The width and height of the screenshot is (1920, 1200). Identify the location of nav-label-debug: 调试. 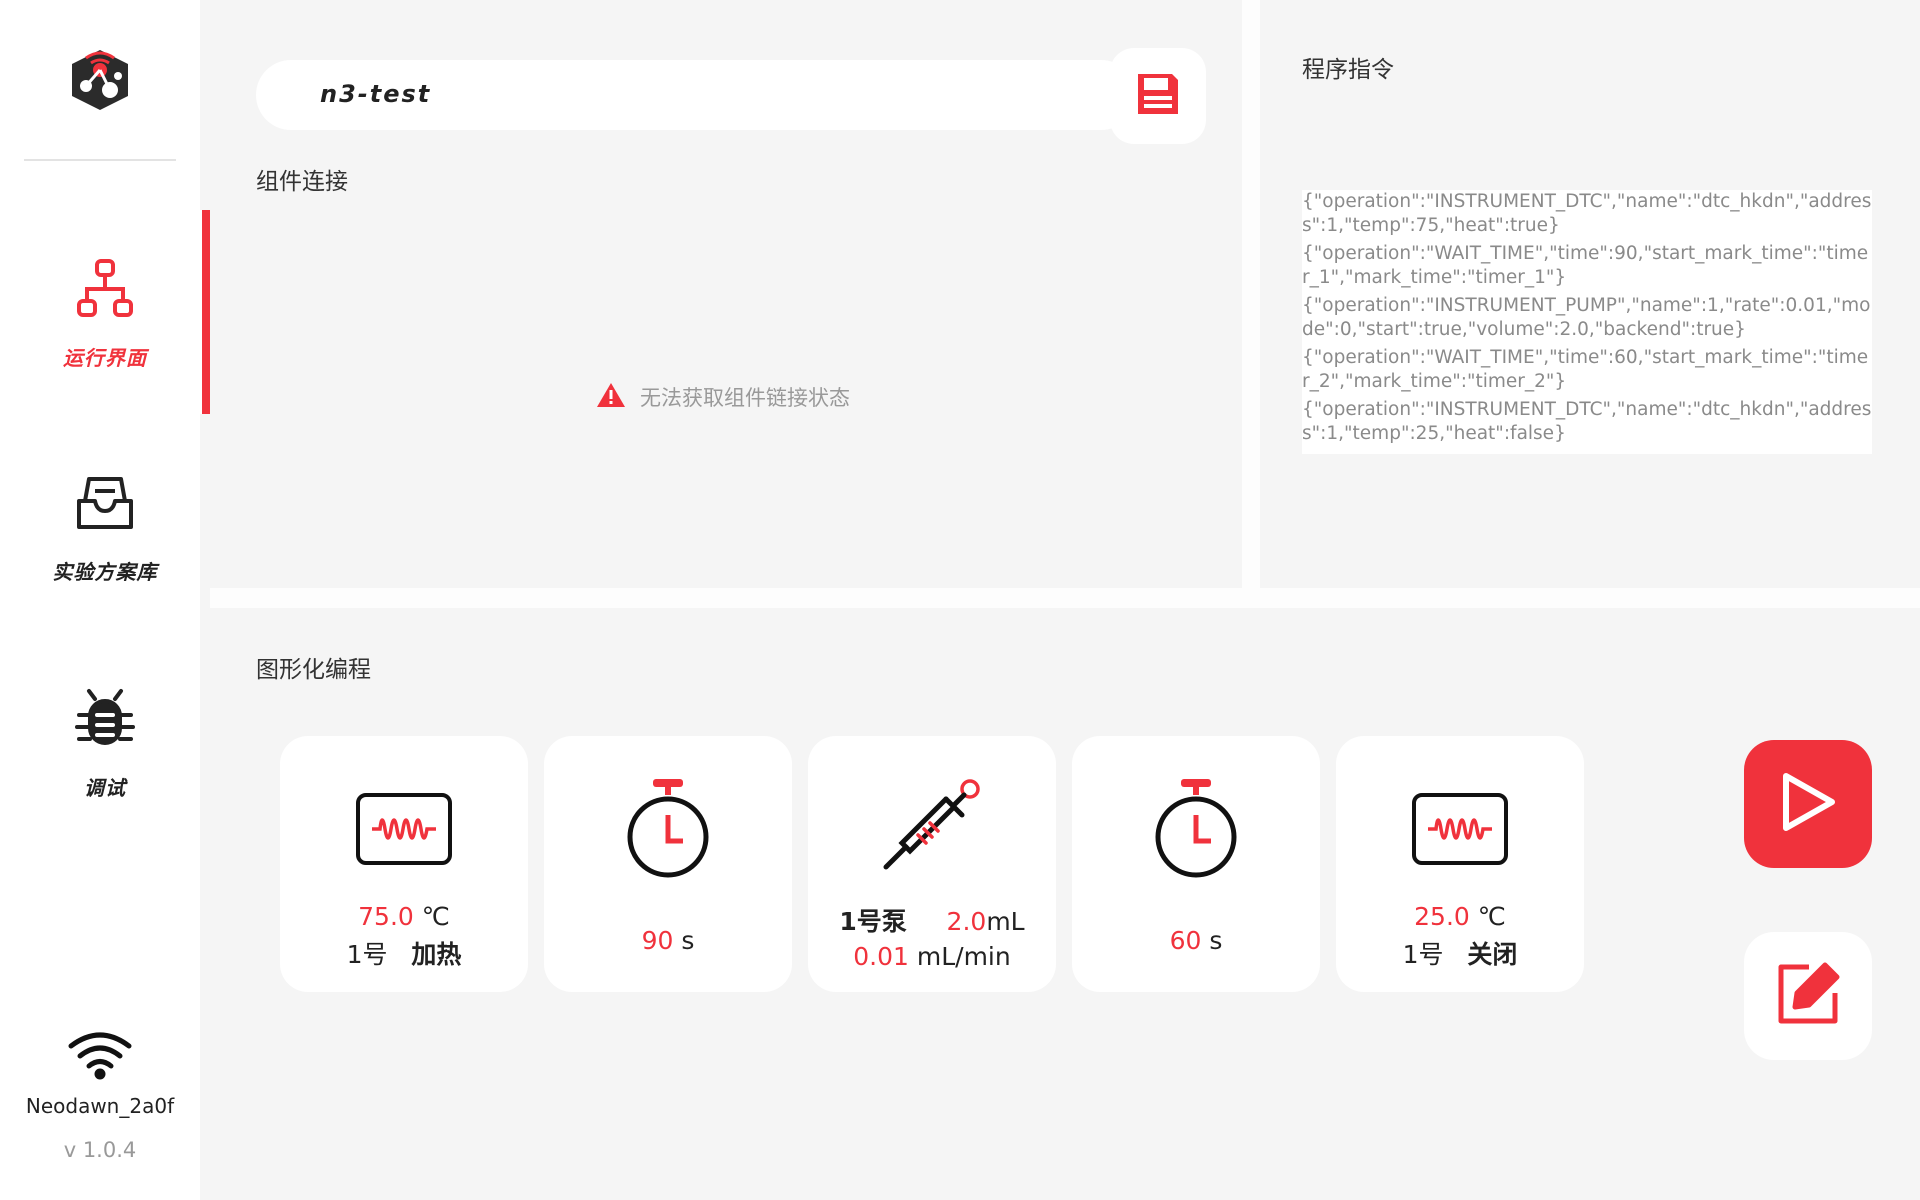
(105, 787).